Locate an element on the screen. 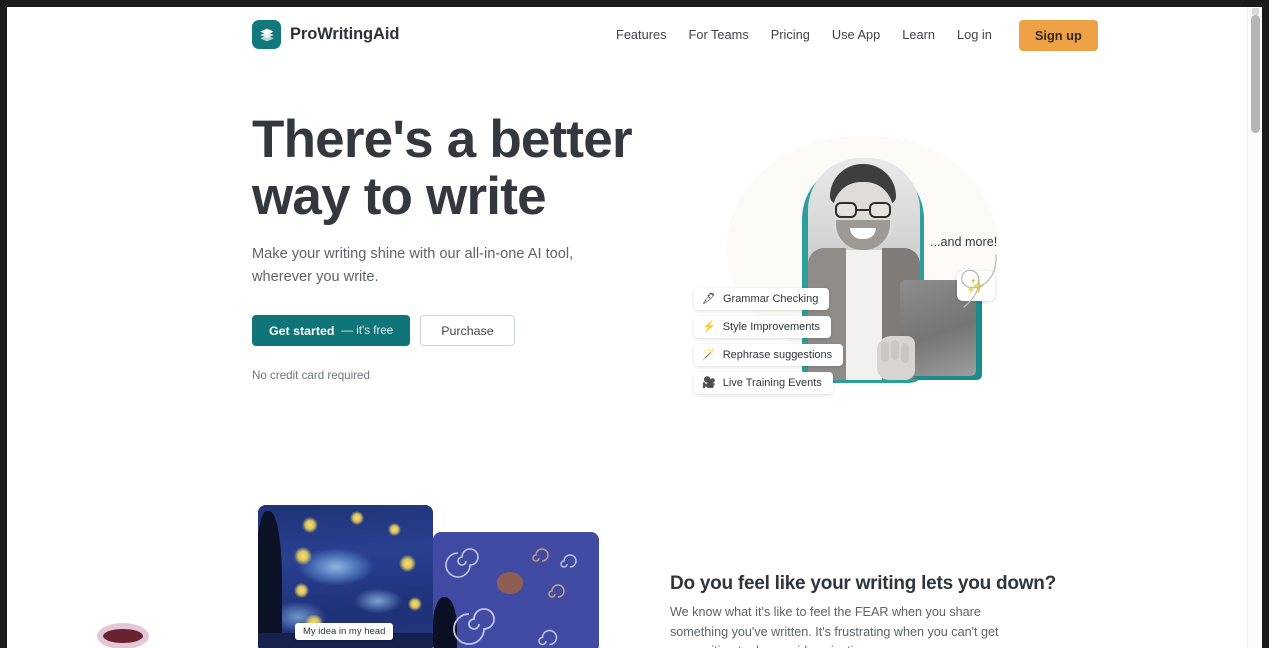  feature-badge-rephrase-suggestions: 🪄 Rephrase suggestions is located at coordinates (769, 355).